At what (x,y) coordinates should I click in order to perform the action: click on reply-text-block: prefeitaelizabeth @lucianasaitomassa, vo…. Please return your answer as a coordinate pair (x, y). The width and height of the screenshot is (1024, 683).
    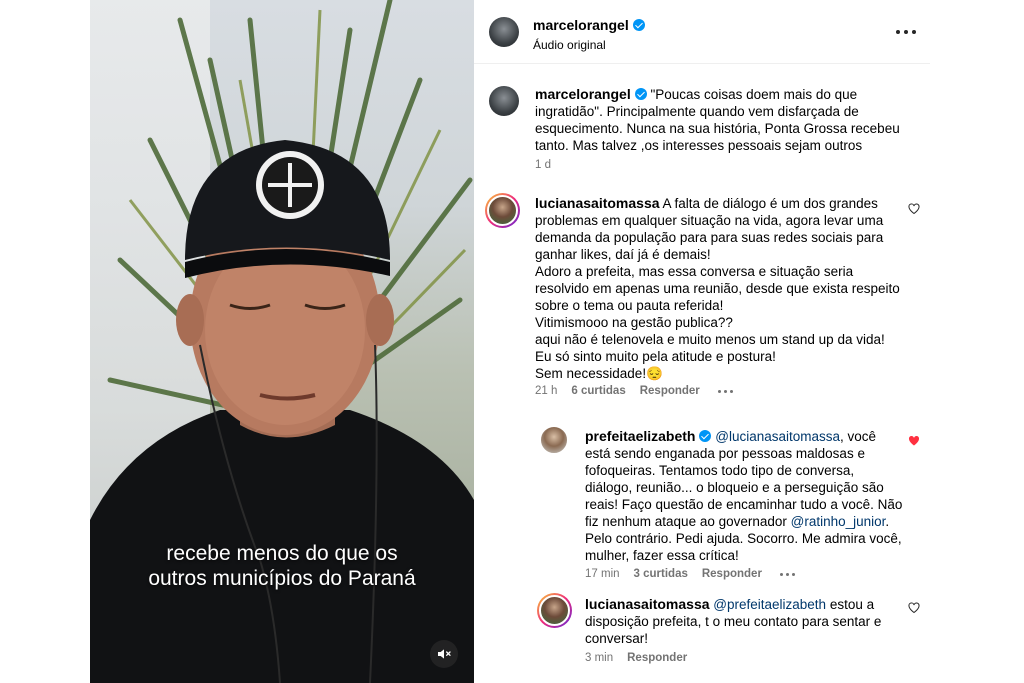
    Looking at the image, I should click on (745, 496).